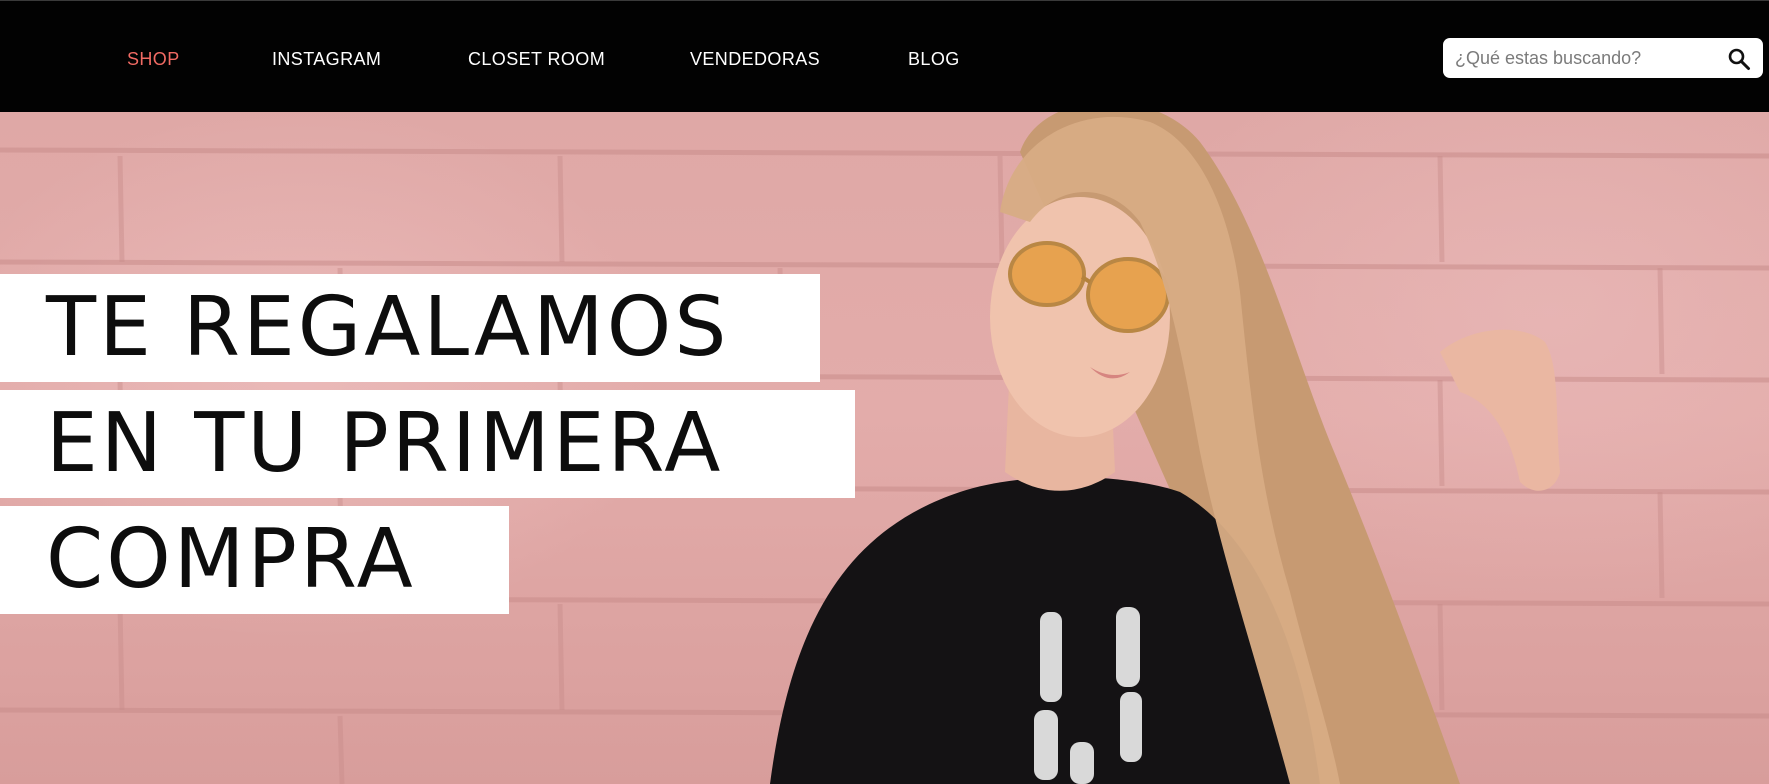  I want to click on headline-block-2: EN TU PRIMERA, so click(427, 444).